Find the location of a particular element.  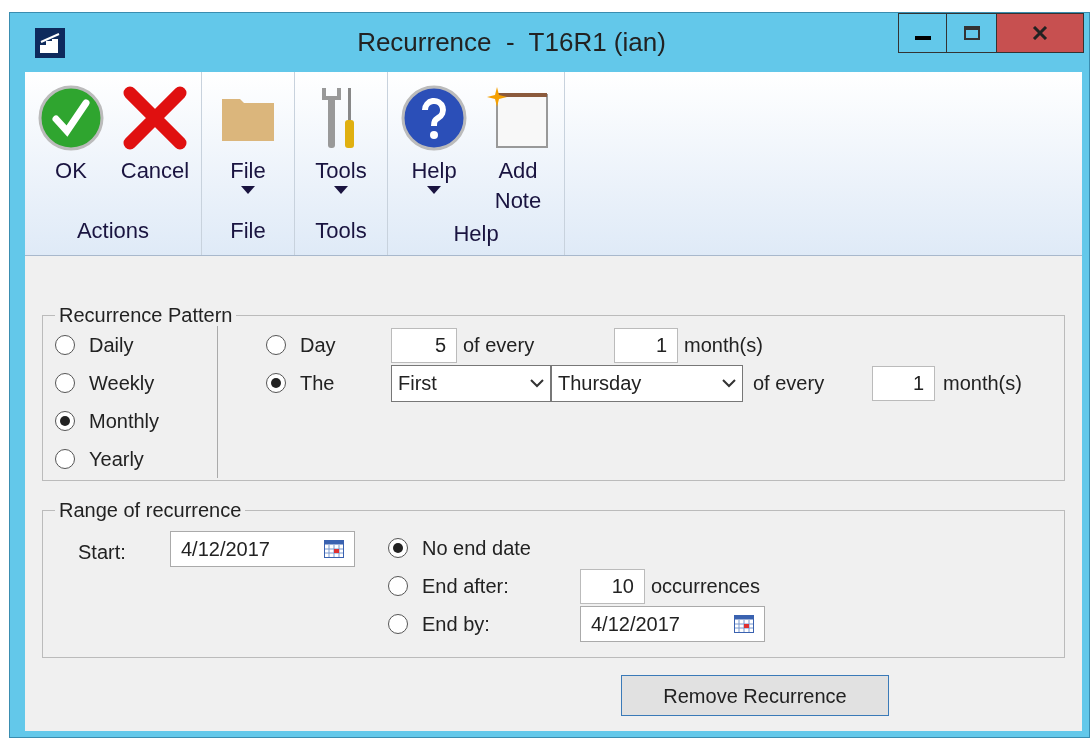

group-label: File is located at coordinates (248, 231).